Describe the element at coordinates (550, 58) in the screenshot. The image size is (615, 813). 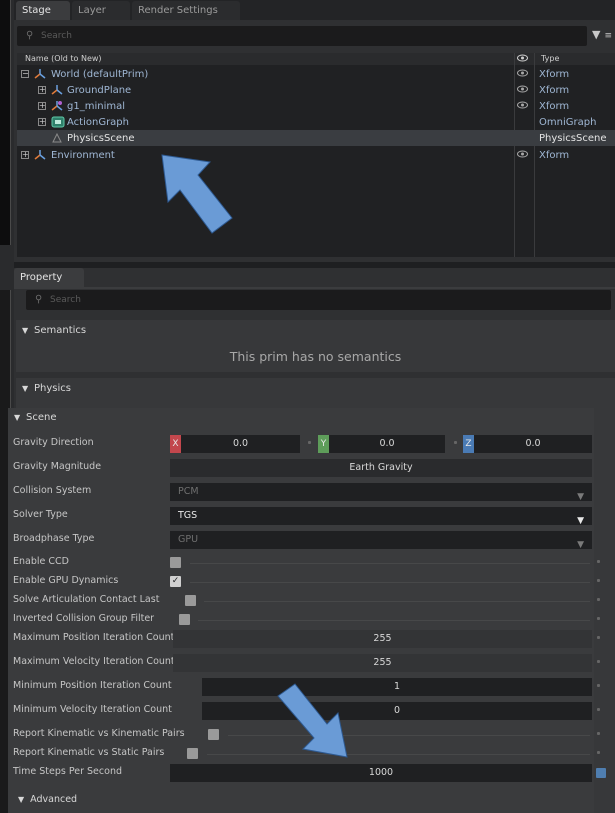
I see `column-type-header: Type` at that location.